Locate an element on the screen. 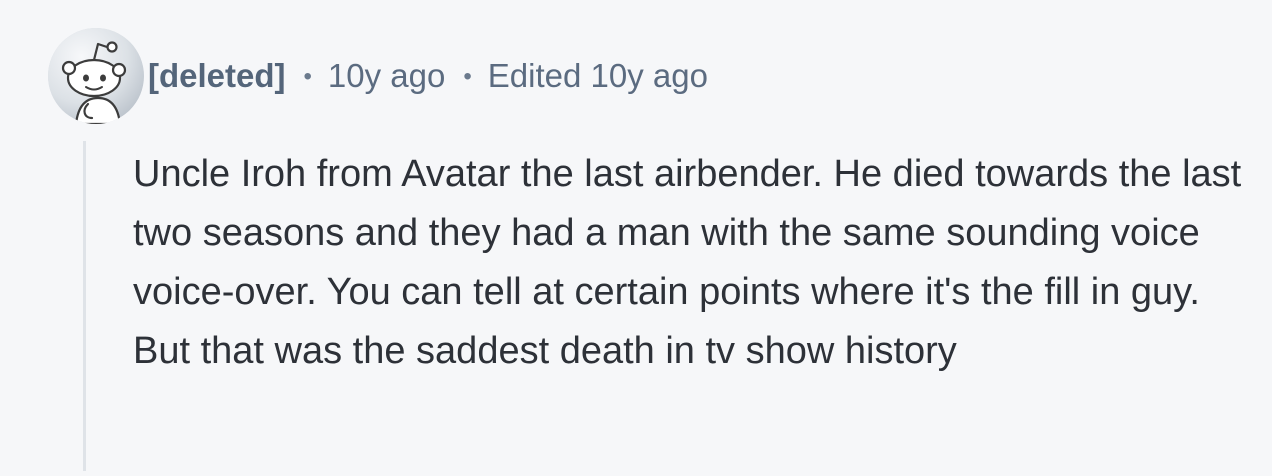 The width and height of the screenshot is (1272, 476). comment-meta: [deleted] • 10y ago • Edited 10y ago is located at coordinates (428, 76).